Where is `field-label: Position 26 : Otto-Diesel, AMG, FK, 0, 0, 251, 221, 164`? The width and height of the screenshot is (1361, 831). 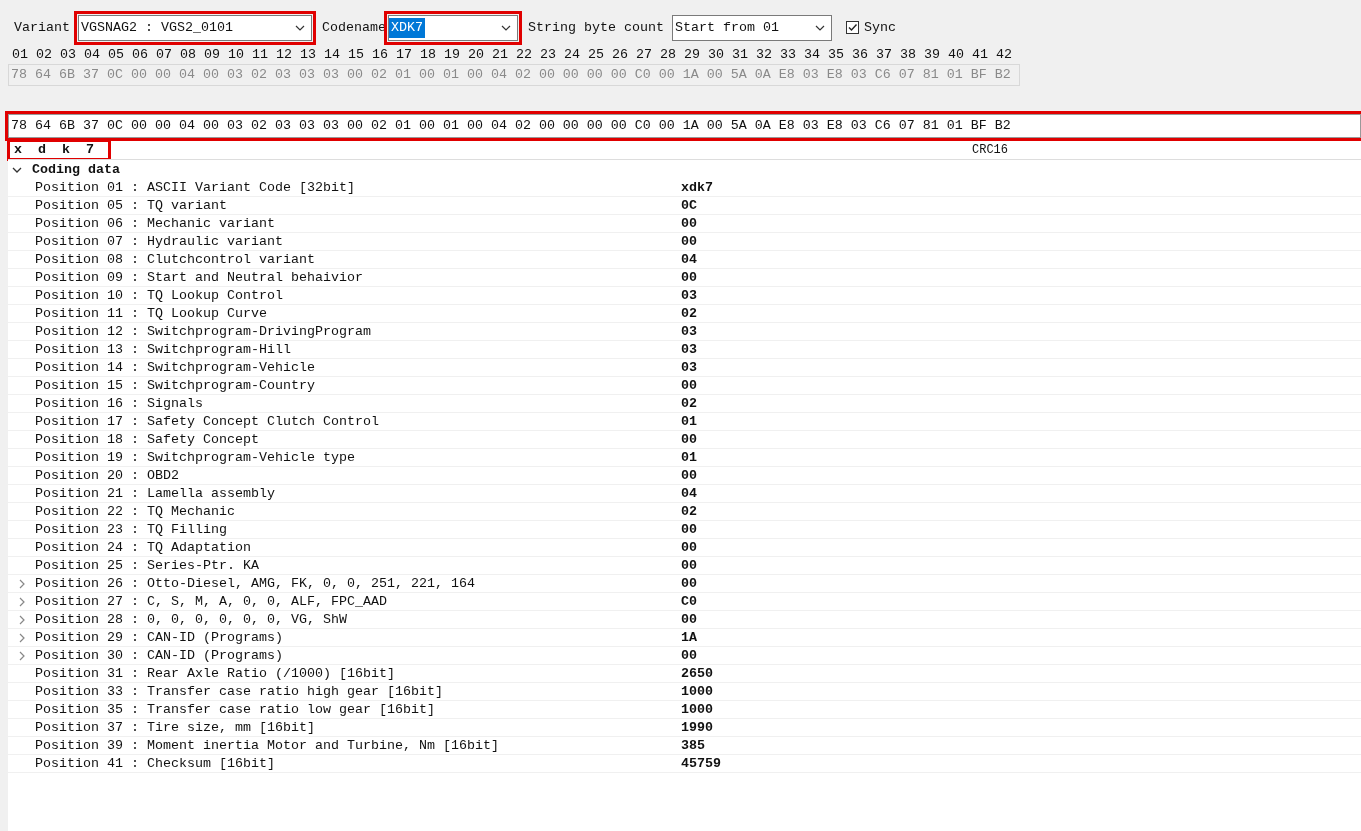 field-label: Position 26 : Otto-Diesel, AMG, FK, 0, 0, 251, 221, 164 is located at coordinates (255, 583).